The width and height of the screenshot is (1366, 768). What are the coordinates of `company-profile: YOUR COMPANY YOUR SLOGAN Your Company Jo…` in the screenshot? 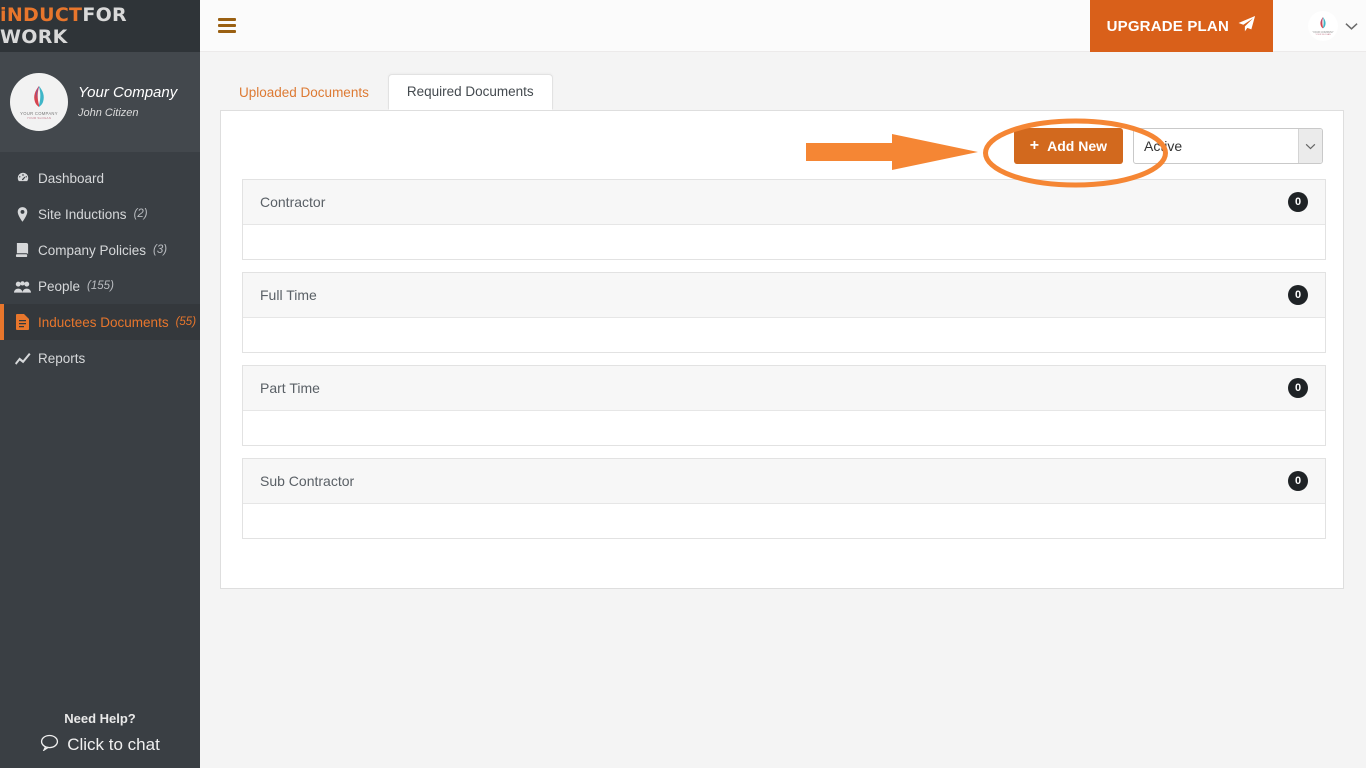 It's located at (100, 102).